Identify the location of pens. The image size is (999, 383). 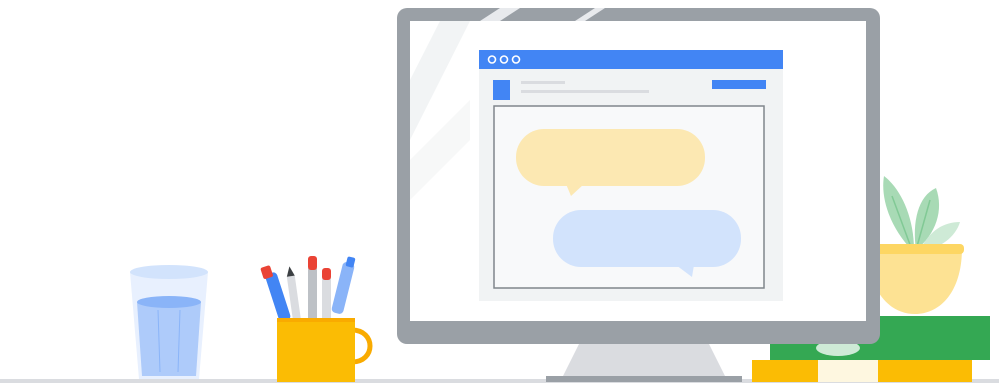
(308, 289).